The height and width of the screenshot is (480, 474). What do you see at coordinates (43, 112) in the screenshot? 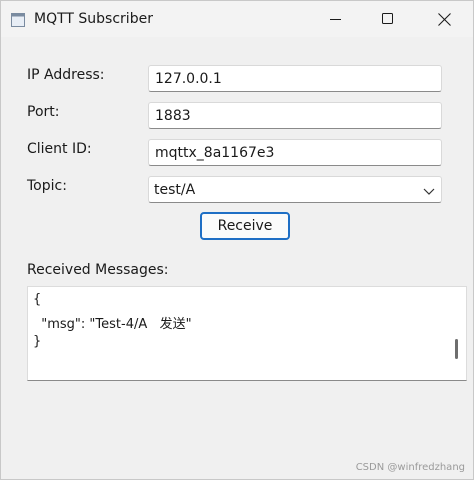
I see `port-label: Port:` at bounding box center [43, 112].